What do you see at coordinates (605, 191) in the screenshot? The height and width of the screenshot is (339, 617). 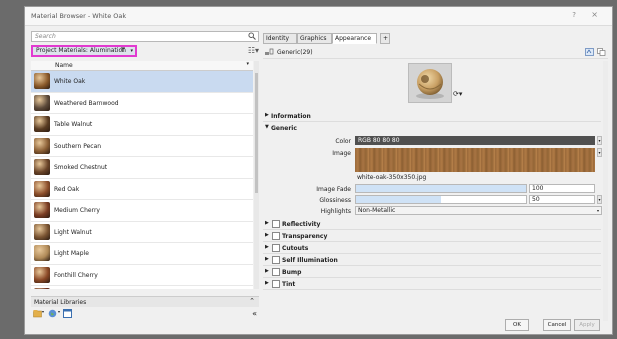 I see `properties-scrollbar` at bounding box center [605, 191].